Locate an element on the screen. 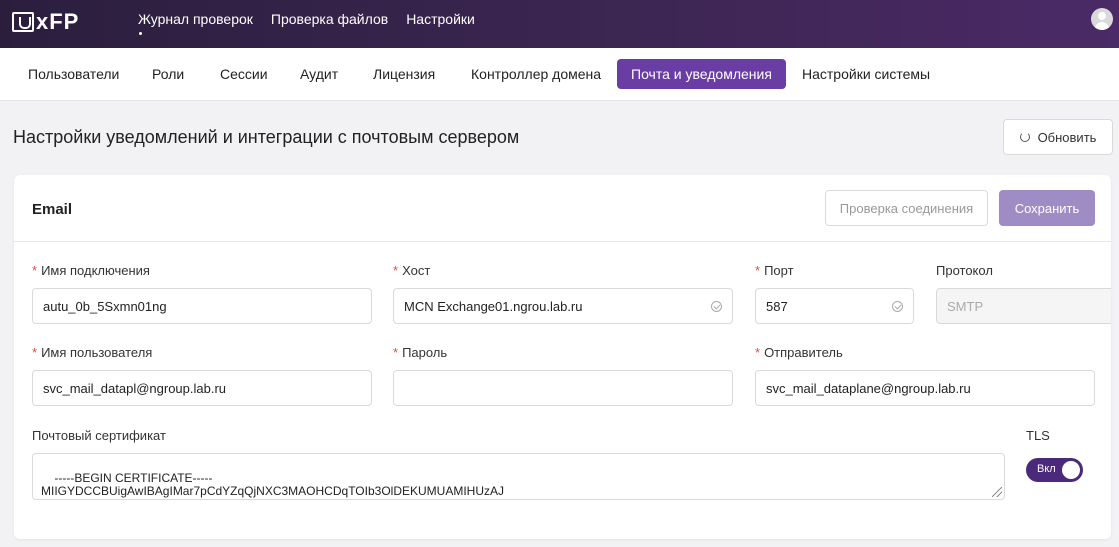 The height and width of the screenshot is (547, 1119). protocol-value: SMTP is located at coordinates (965, 306).